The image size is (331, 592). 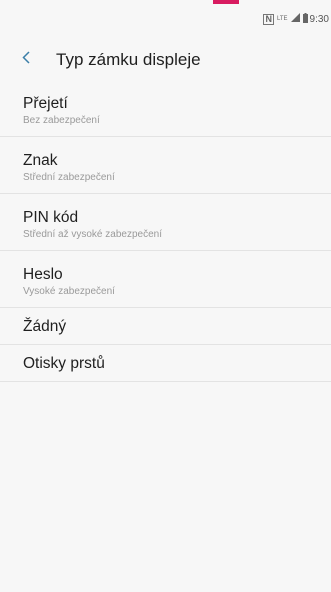 I want to click on list-item-title: Heslo, so click(x=43, y=274).